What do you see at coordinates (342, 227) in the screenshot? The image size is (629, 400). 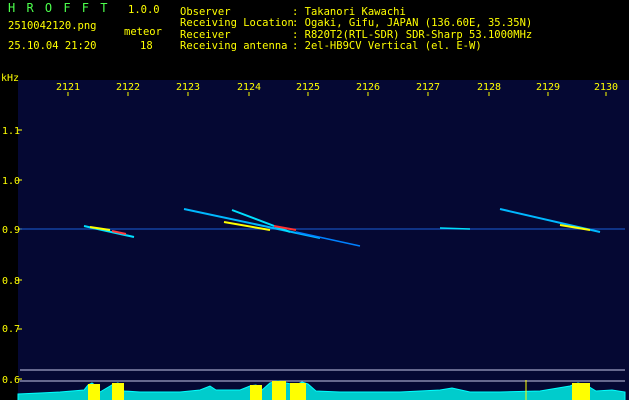 I see `meteor-echoes` at bounding box center [342, 227].